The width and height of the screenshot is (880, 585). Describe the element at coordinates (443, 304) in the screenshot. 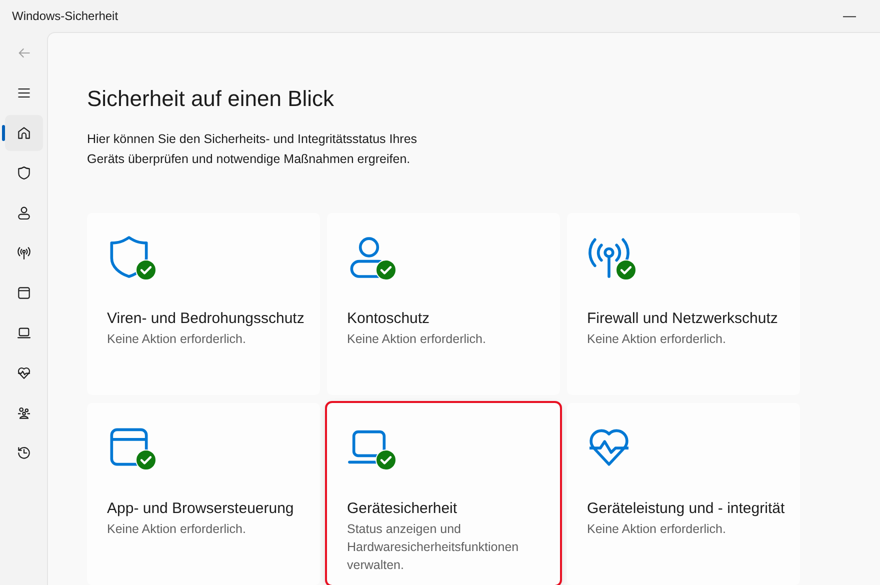

I see `status-card: Kontoschutz Keine Aktion erforderlich.` at that location.